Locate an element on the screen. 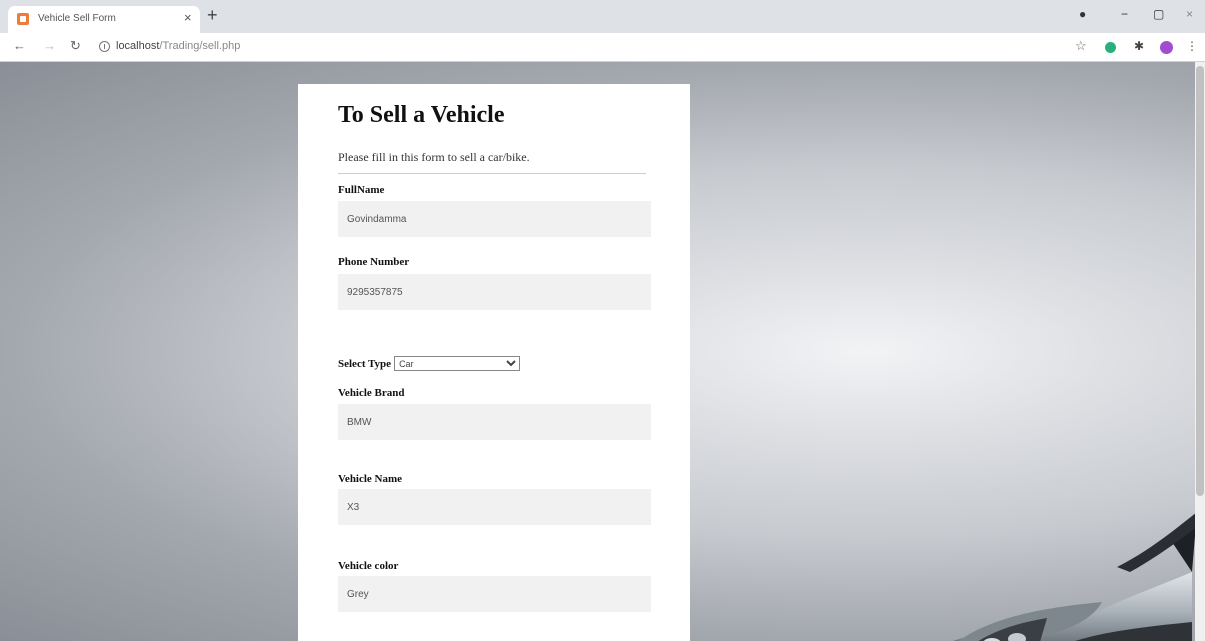 The width and height of the screenshot is (1205, 641). menu-kebab-icon: ⋮ is located at coordinates (1192, 46).